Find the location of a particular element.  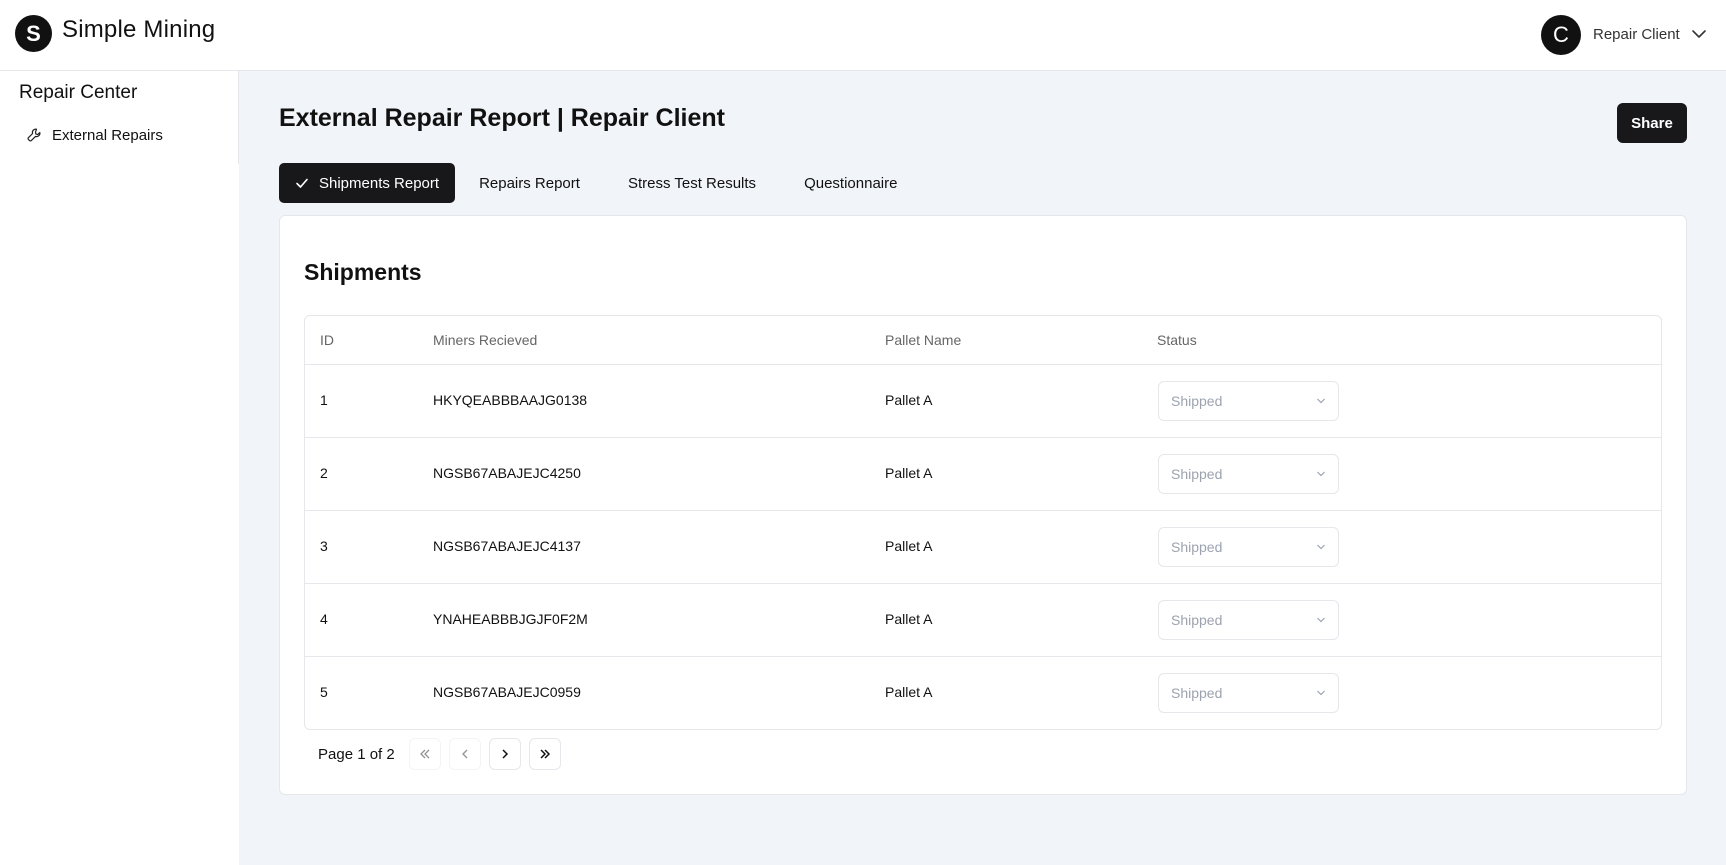

page-indicator: Page 1 of 2 is located at coordinates (356, 754).